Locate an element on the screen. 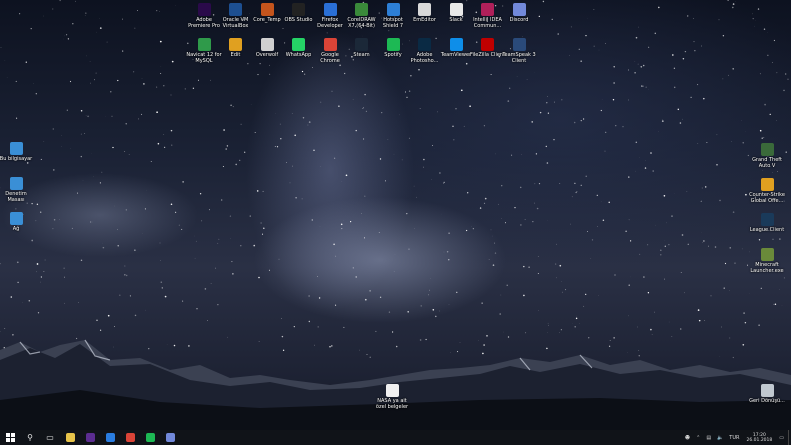  recycle-bin-icon is located at coordinates (767, 390).